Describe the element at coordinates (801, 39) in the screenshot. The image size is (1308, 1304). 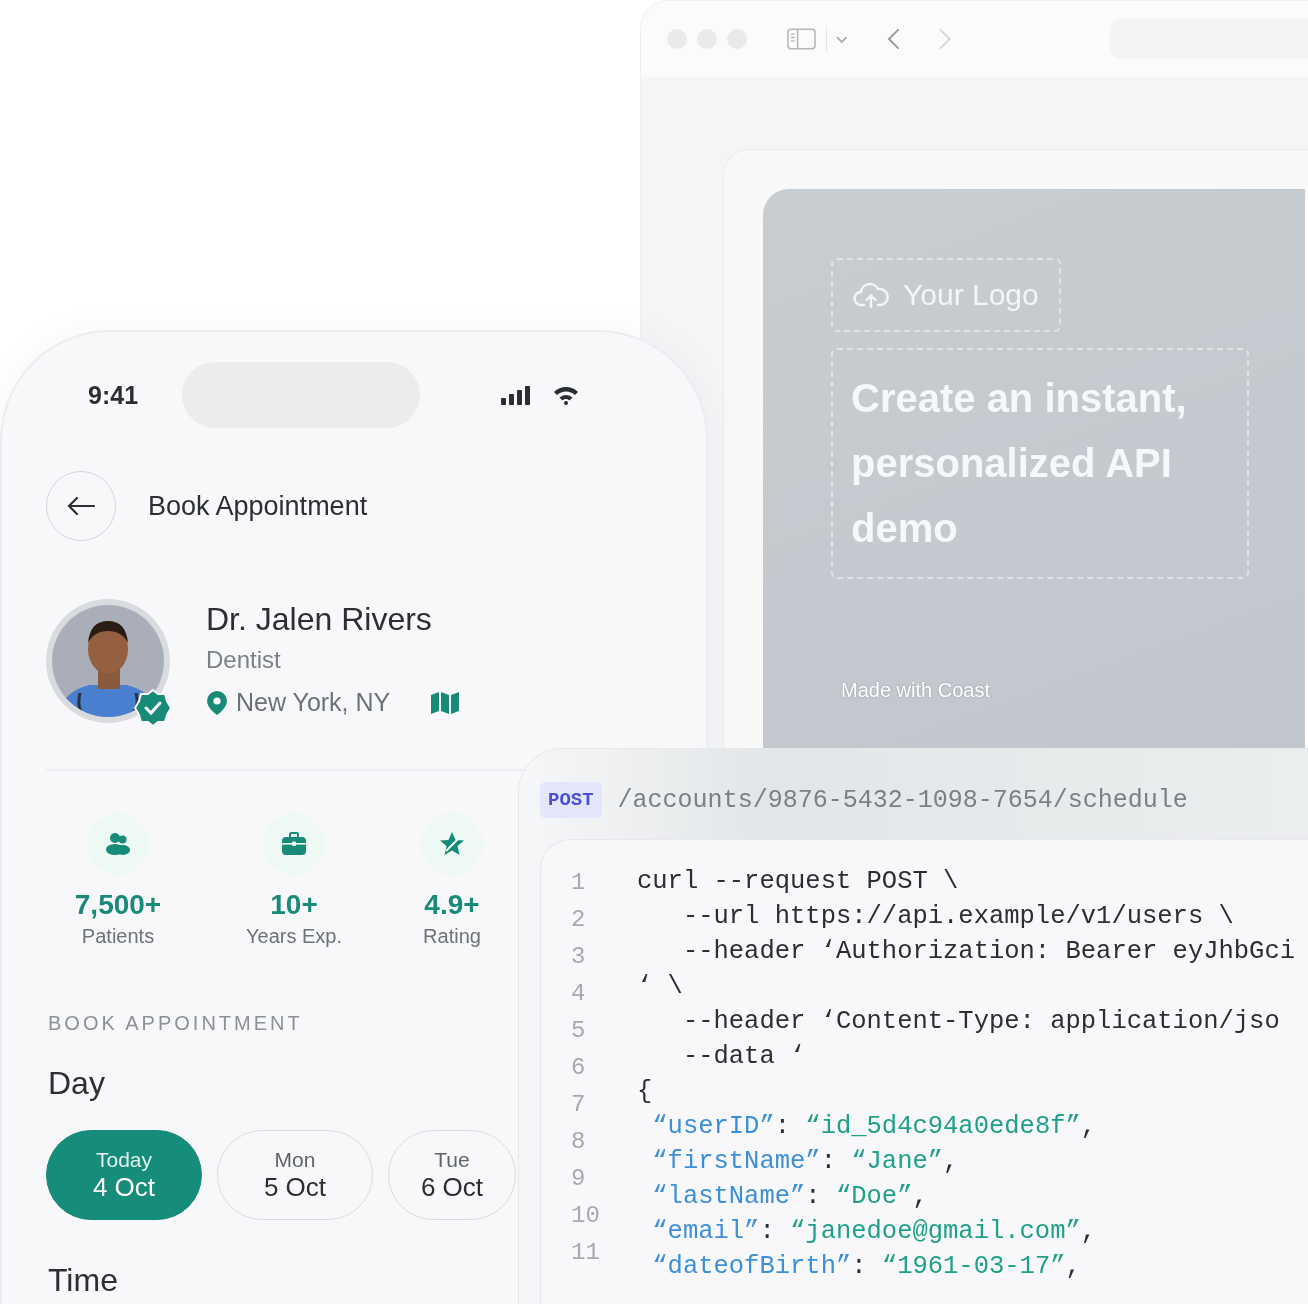
I see `sidebar-icon` at that location.